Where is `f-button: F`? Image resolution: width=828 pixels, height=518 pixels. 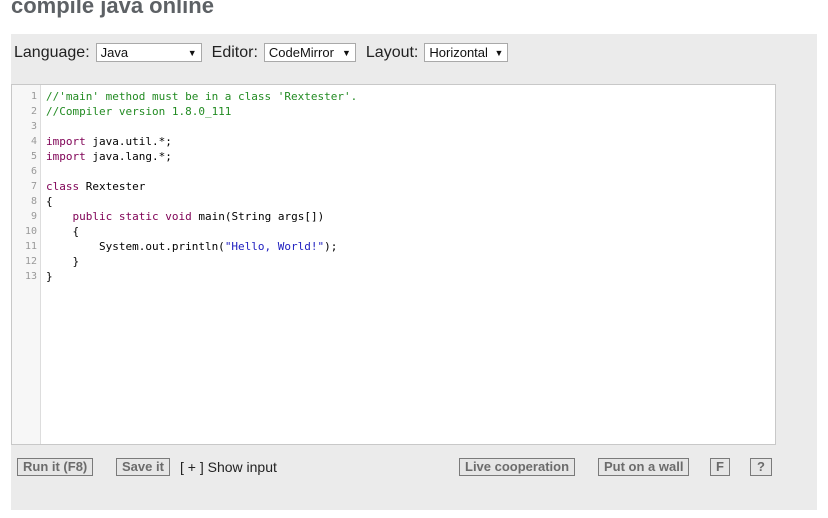
f-button: F is located at coordinates (720, 467).